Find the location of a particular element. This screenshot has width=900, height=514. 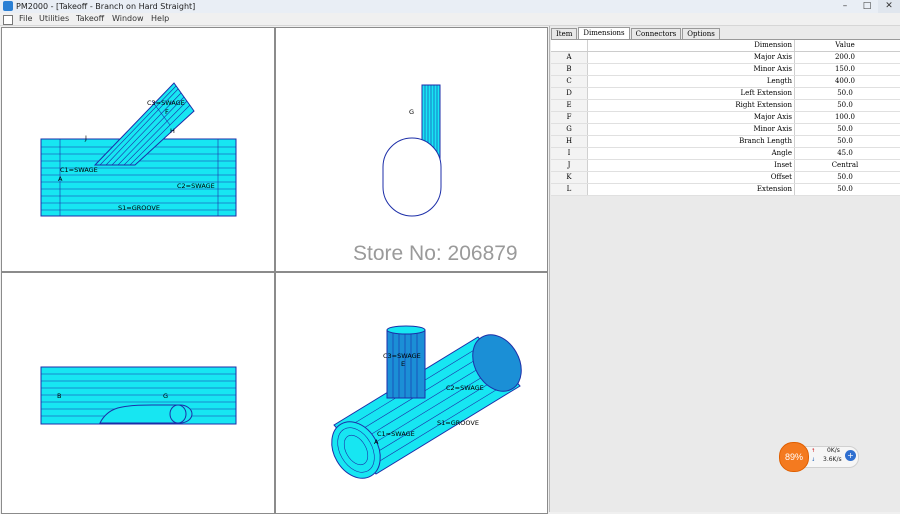

label-a-iso: A is located at coordinates (376, 442).